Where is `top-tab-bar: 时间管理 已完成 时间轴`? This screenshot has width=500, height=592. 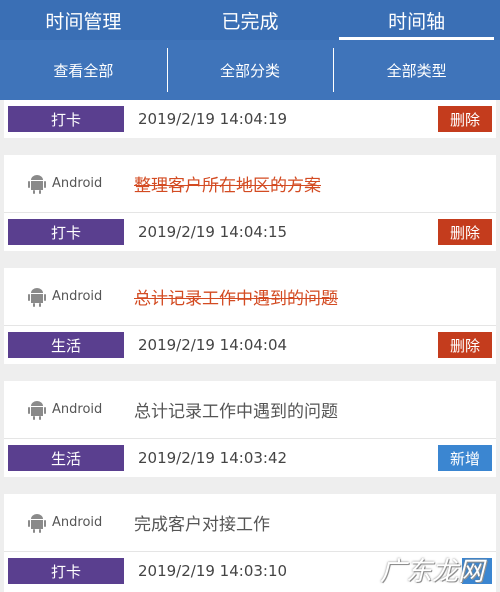
top-tab-bar: 时间管理 已完成 时间轴 is located at coordinates (250, 20).